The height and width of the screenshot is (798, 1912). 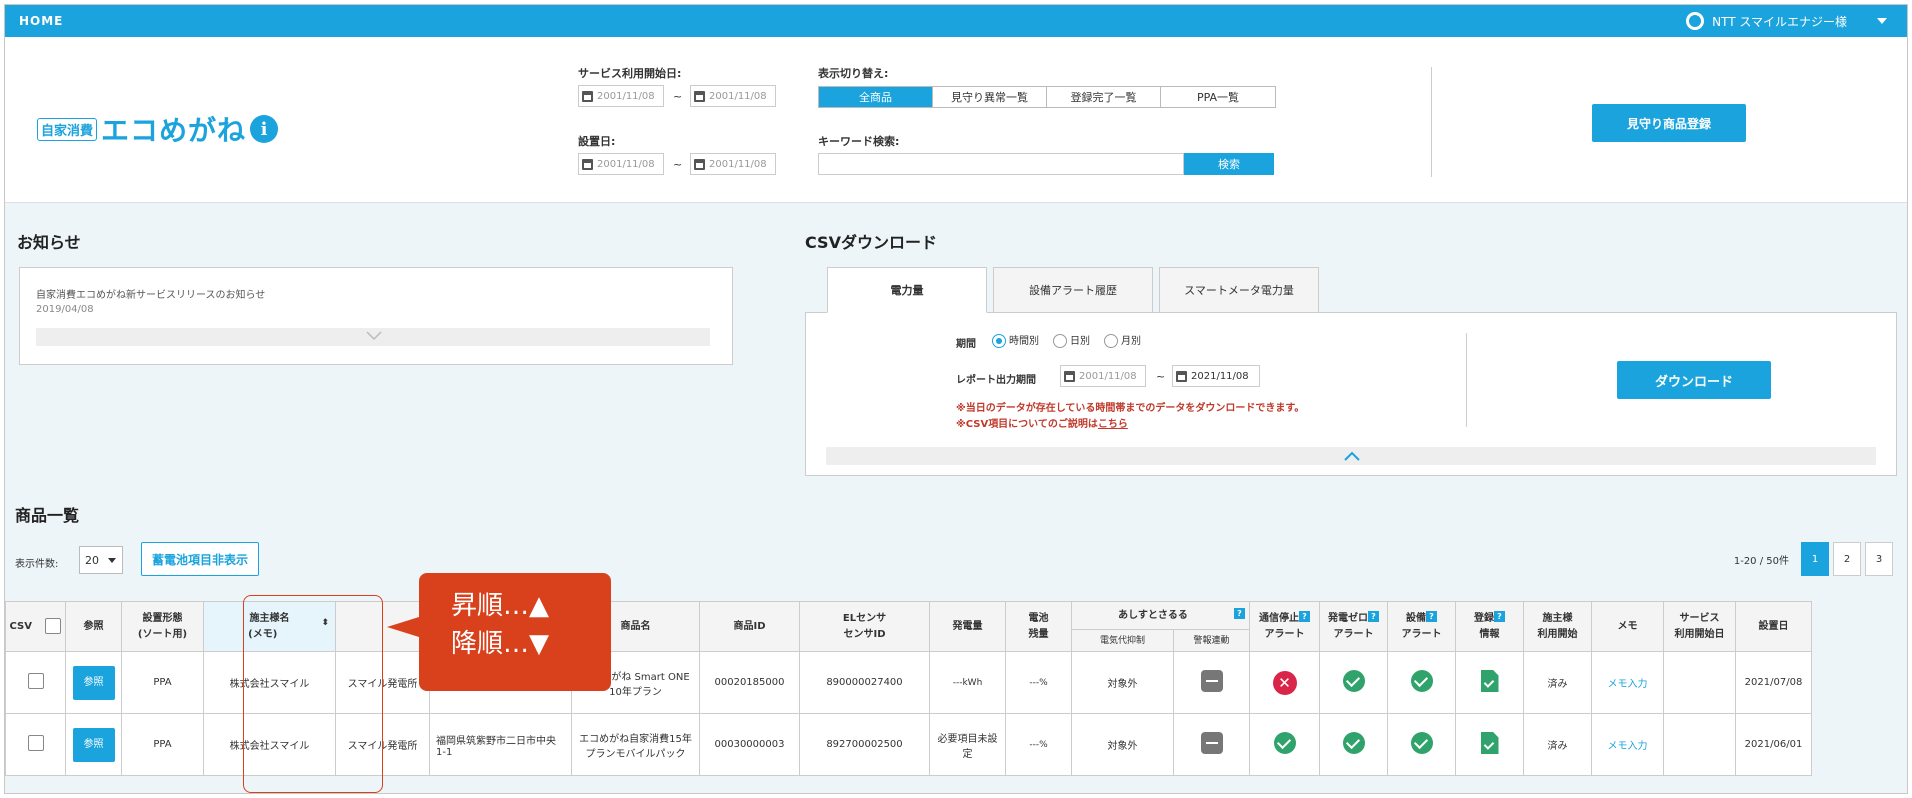 What do you see at coordinates (1160, 615) in the screenshot?
I see `col-ashita: あしすとさるる ?` at bounding box center [1160, 615].